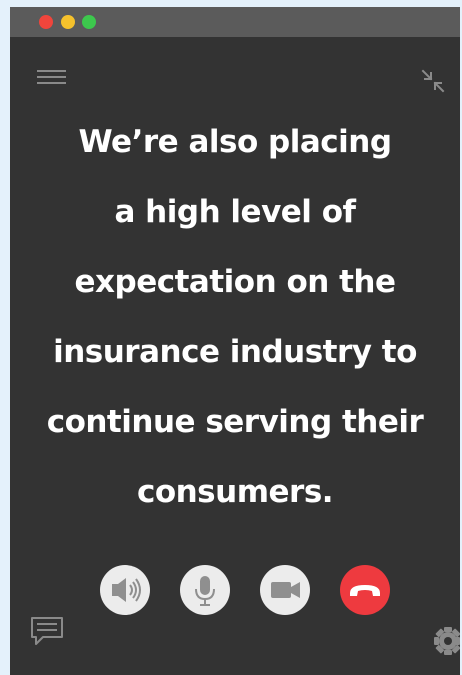 This screenshot has width=462, height=675. What do you see at coordinates (235, 22) in the screenshot?
I see `title-bar` at bounding box center [235, 22].